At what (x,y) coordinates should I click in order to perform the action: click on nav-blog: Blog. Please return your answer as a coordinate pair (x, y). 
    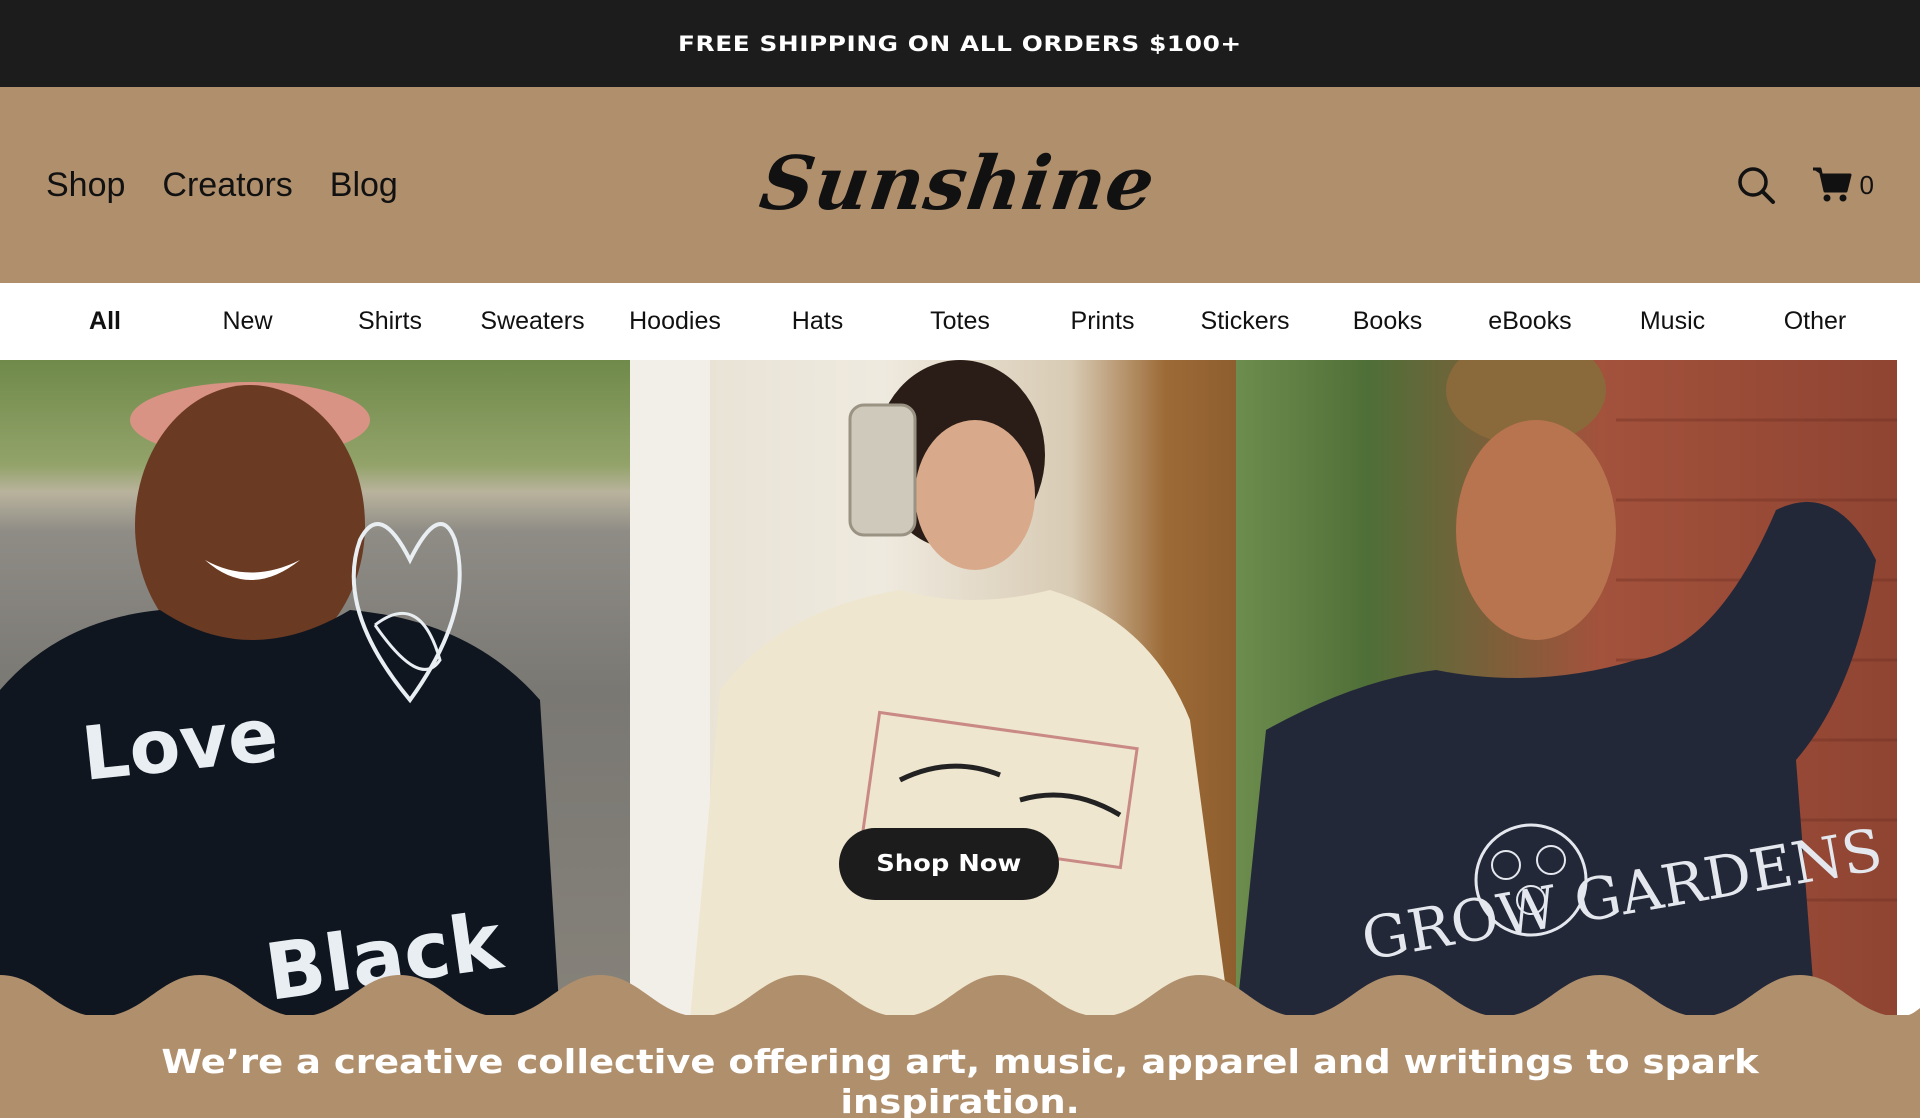
    Looking at the image, I should click on (364, 185).